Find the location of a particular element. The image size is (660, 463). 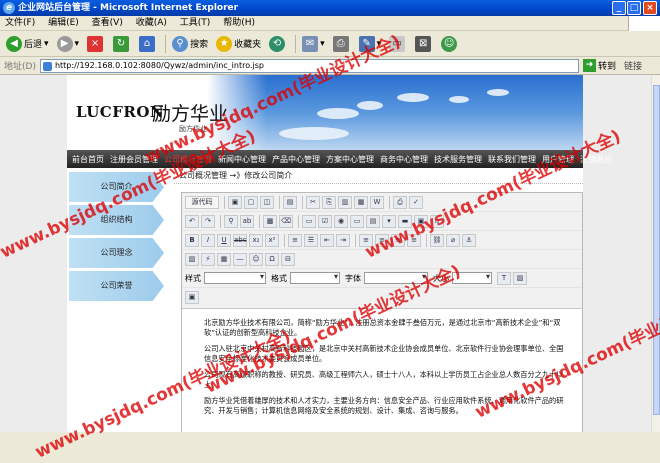

save-icon: ▣ is located at coordinates (235, 202).